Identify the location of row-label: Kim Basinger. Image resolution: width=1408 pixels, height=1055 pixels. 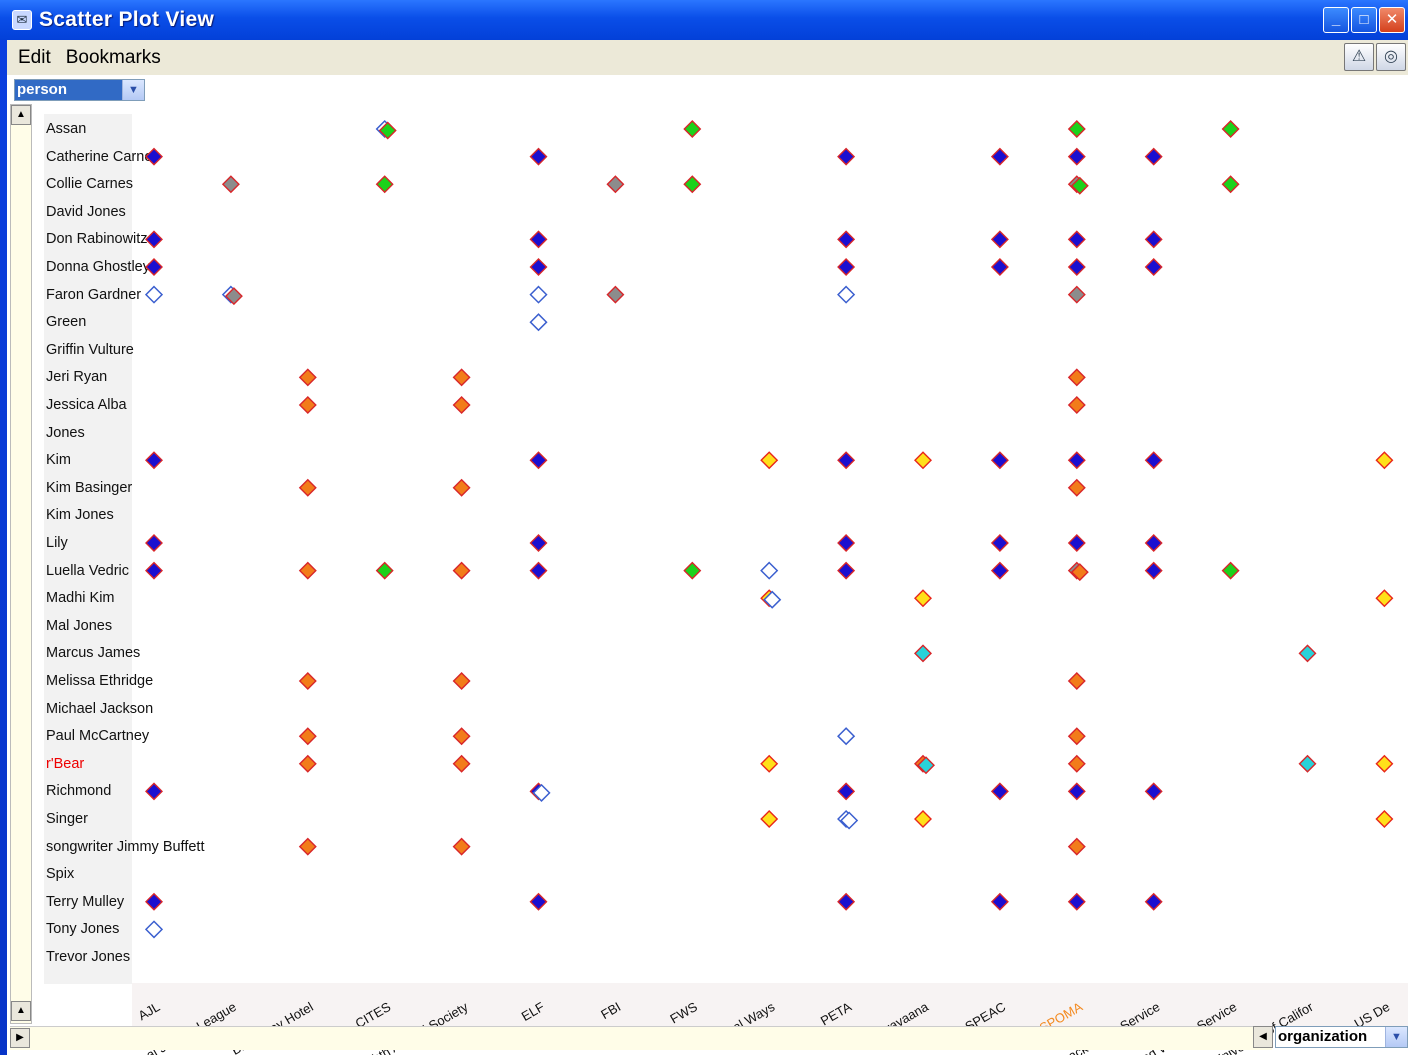
(89, 488).